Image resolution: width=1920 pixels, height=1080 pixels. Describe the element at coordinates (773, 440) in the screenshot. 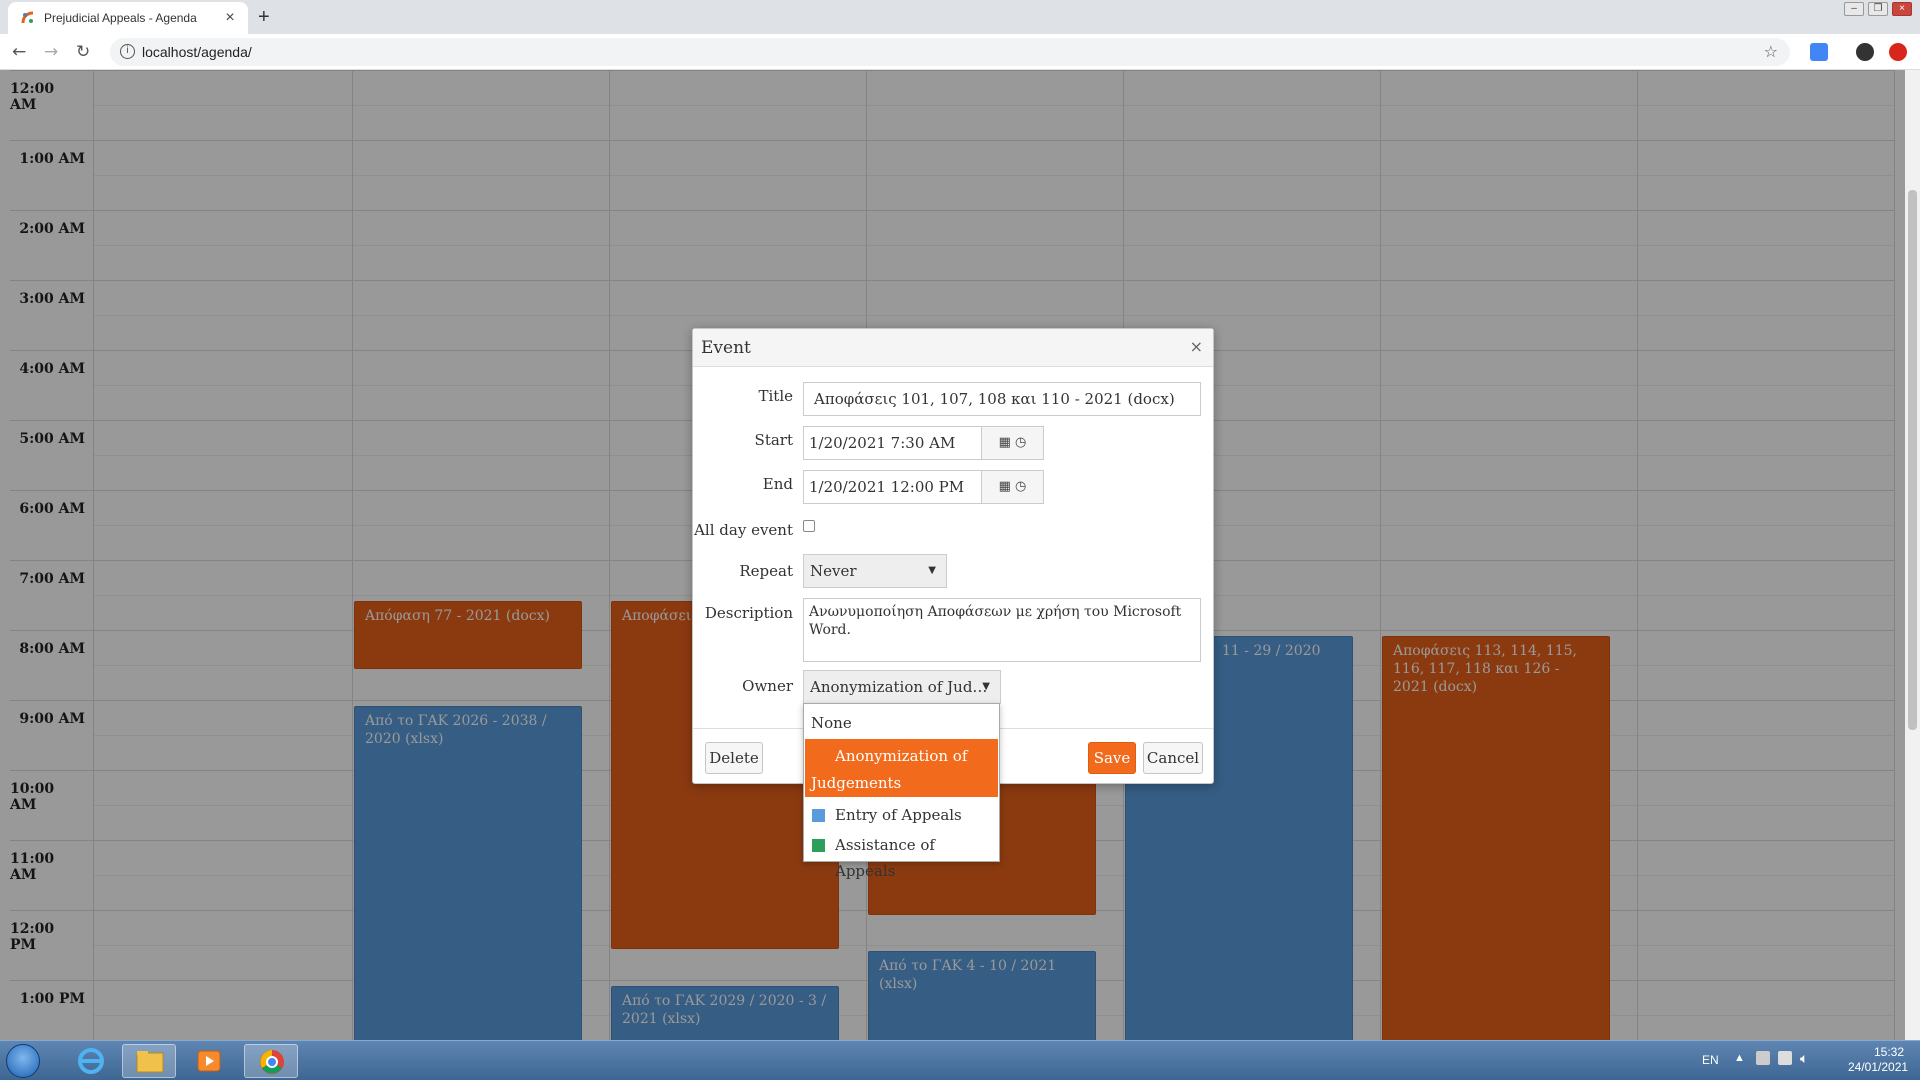

I see `start-label: Start` at that location.